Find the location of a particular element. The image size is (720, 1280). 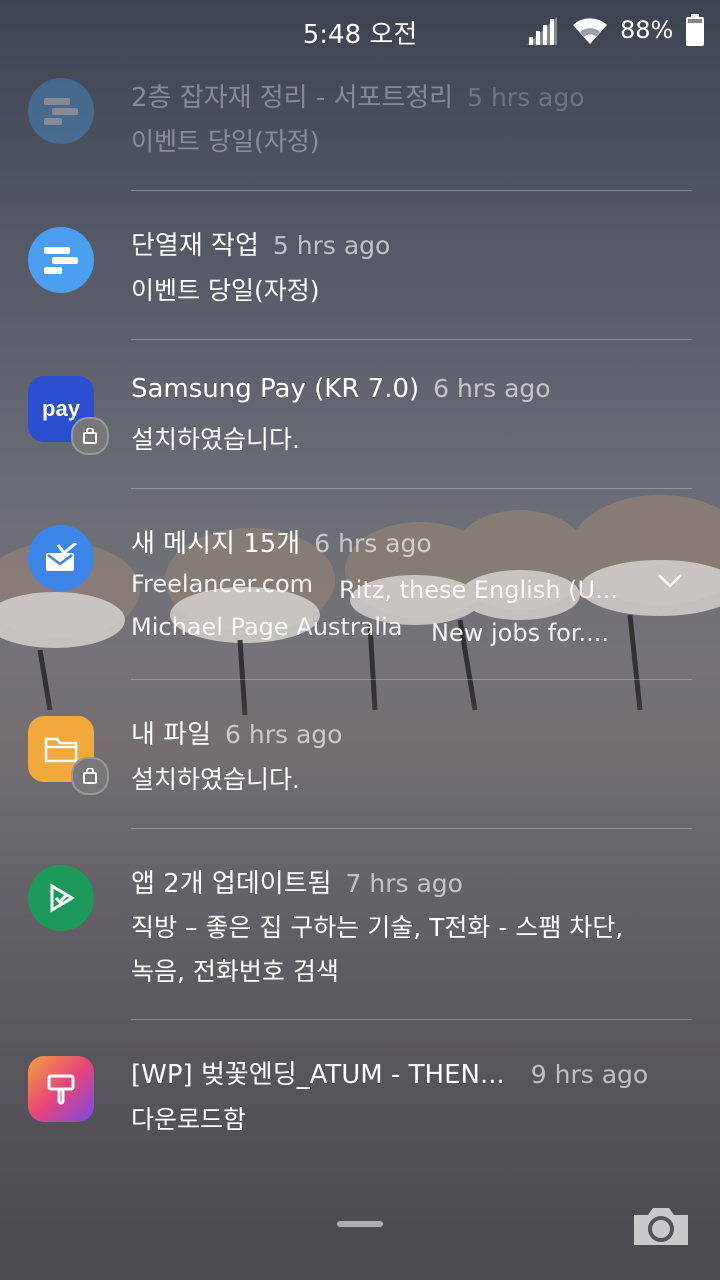

notification-title: 내 파일 is located at coordinates (171, 735).